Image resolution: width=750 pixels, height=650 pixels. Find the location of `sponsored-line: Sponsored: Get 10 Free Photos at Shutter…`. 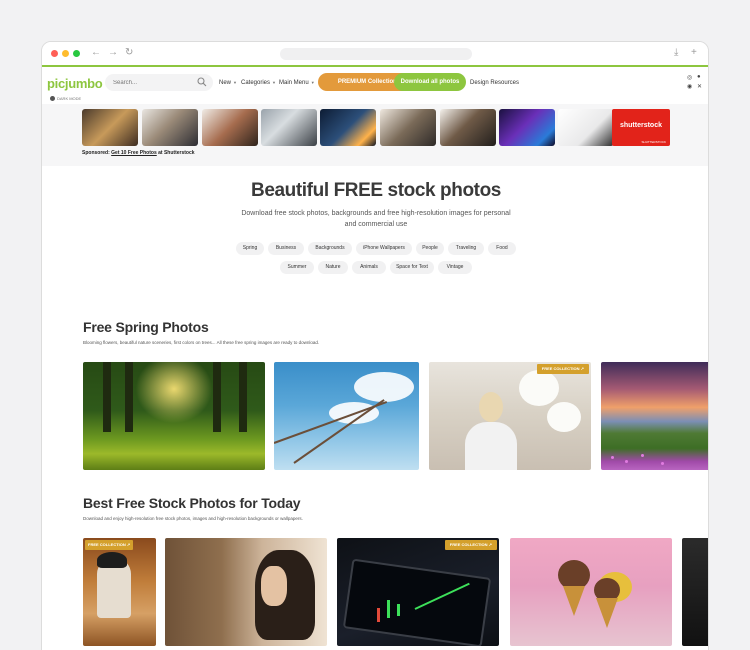

sponsored-line: Sponsored: Get 10 Free Photos at Shutter… is located at coordinates (138, 153).